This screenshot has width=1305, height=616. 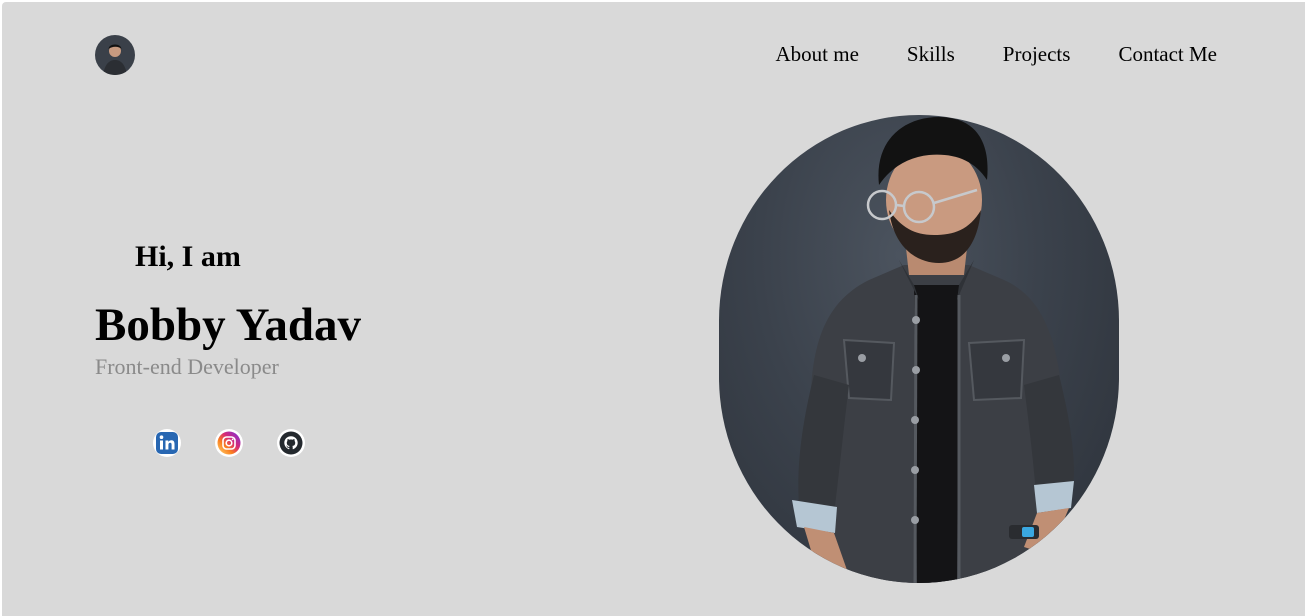 What do you see at coordinates (996, 54) in the screenshot?
I see `main-nav: About me Skills Projects Contact Me` at bounding box center [996, 54].